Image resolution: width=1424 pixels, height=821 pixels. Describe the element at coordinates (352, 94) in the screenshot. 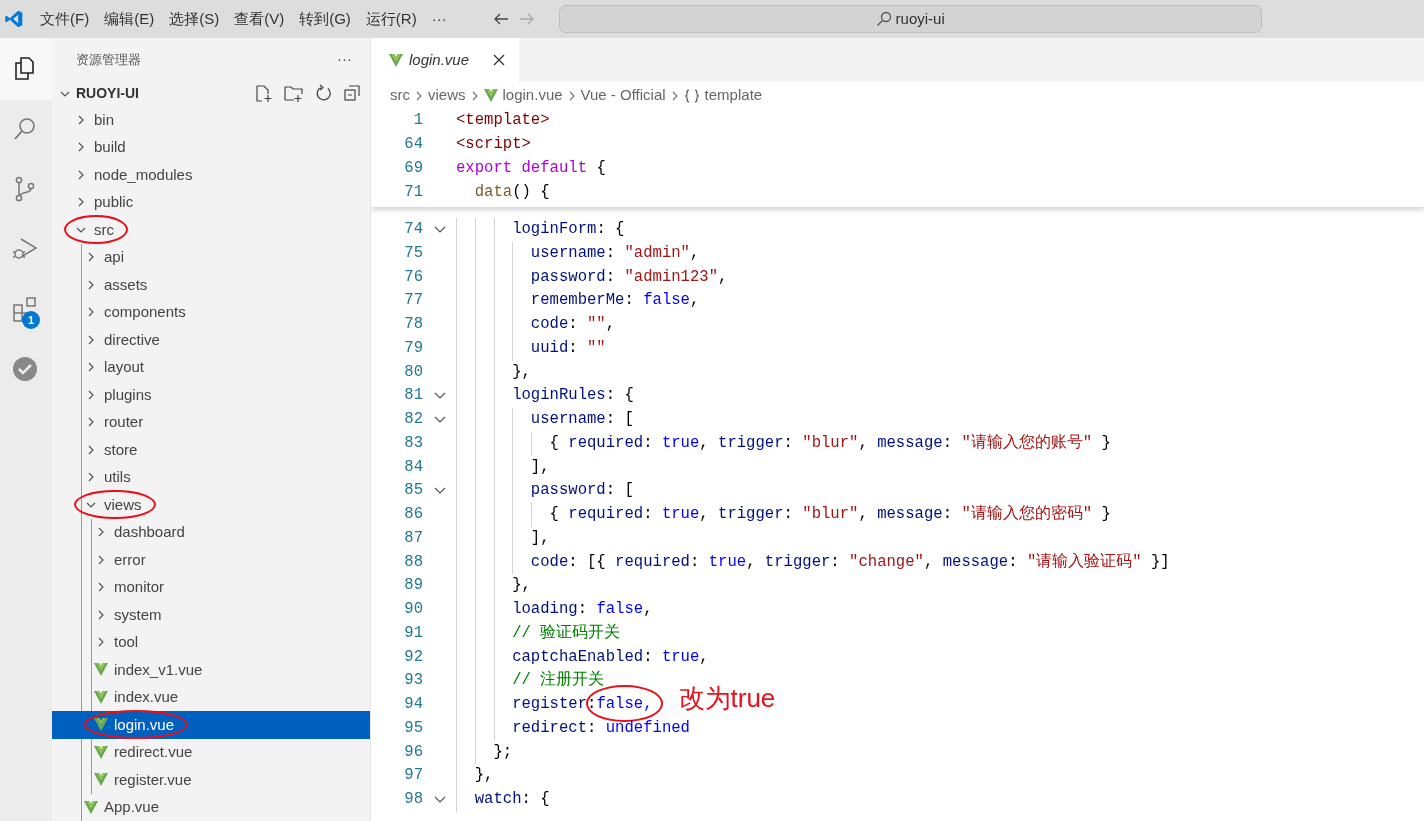

I see `collapse-all-icon` at that location.